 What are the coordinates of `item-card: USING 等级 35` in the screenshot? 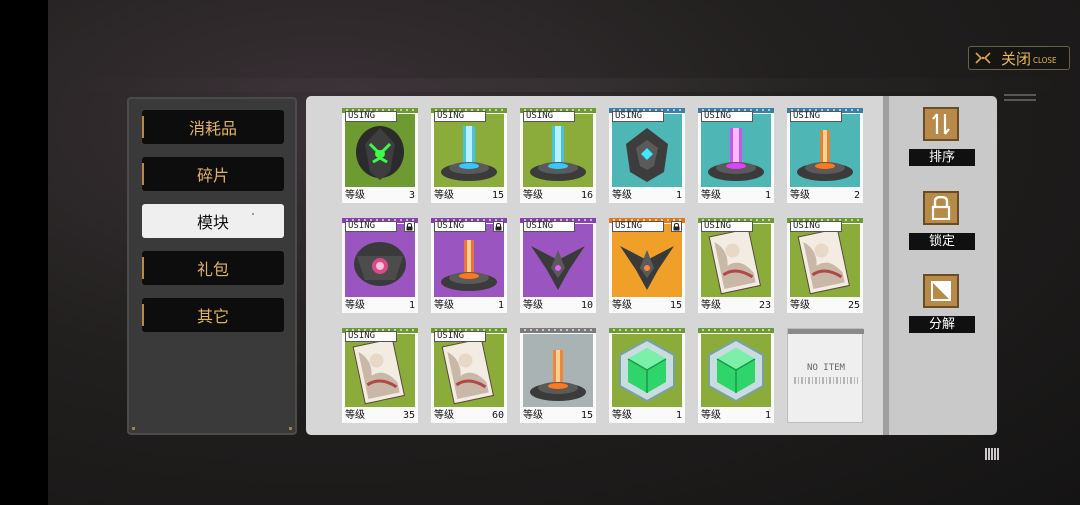 It's located at (380, 375).